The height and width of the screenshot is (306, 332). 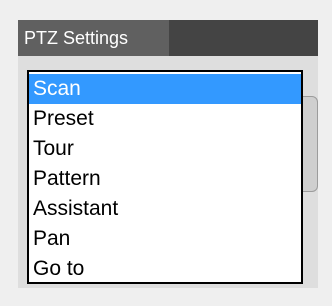 What do you see at coordinates (165, 269) in the screenshot?
I see `option-go-to: Go to` at bounding box center [165, 269].